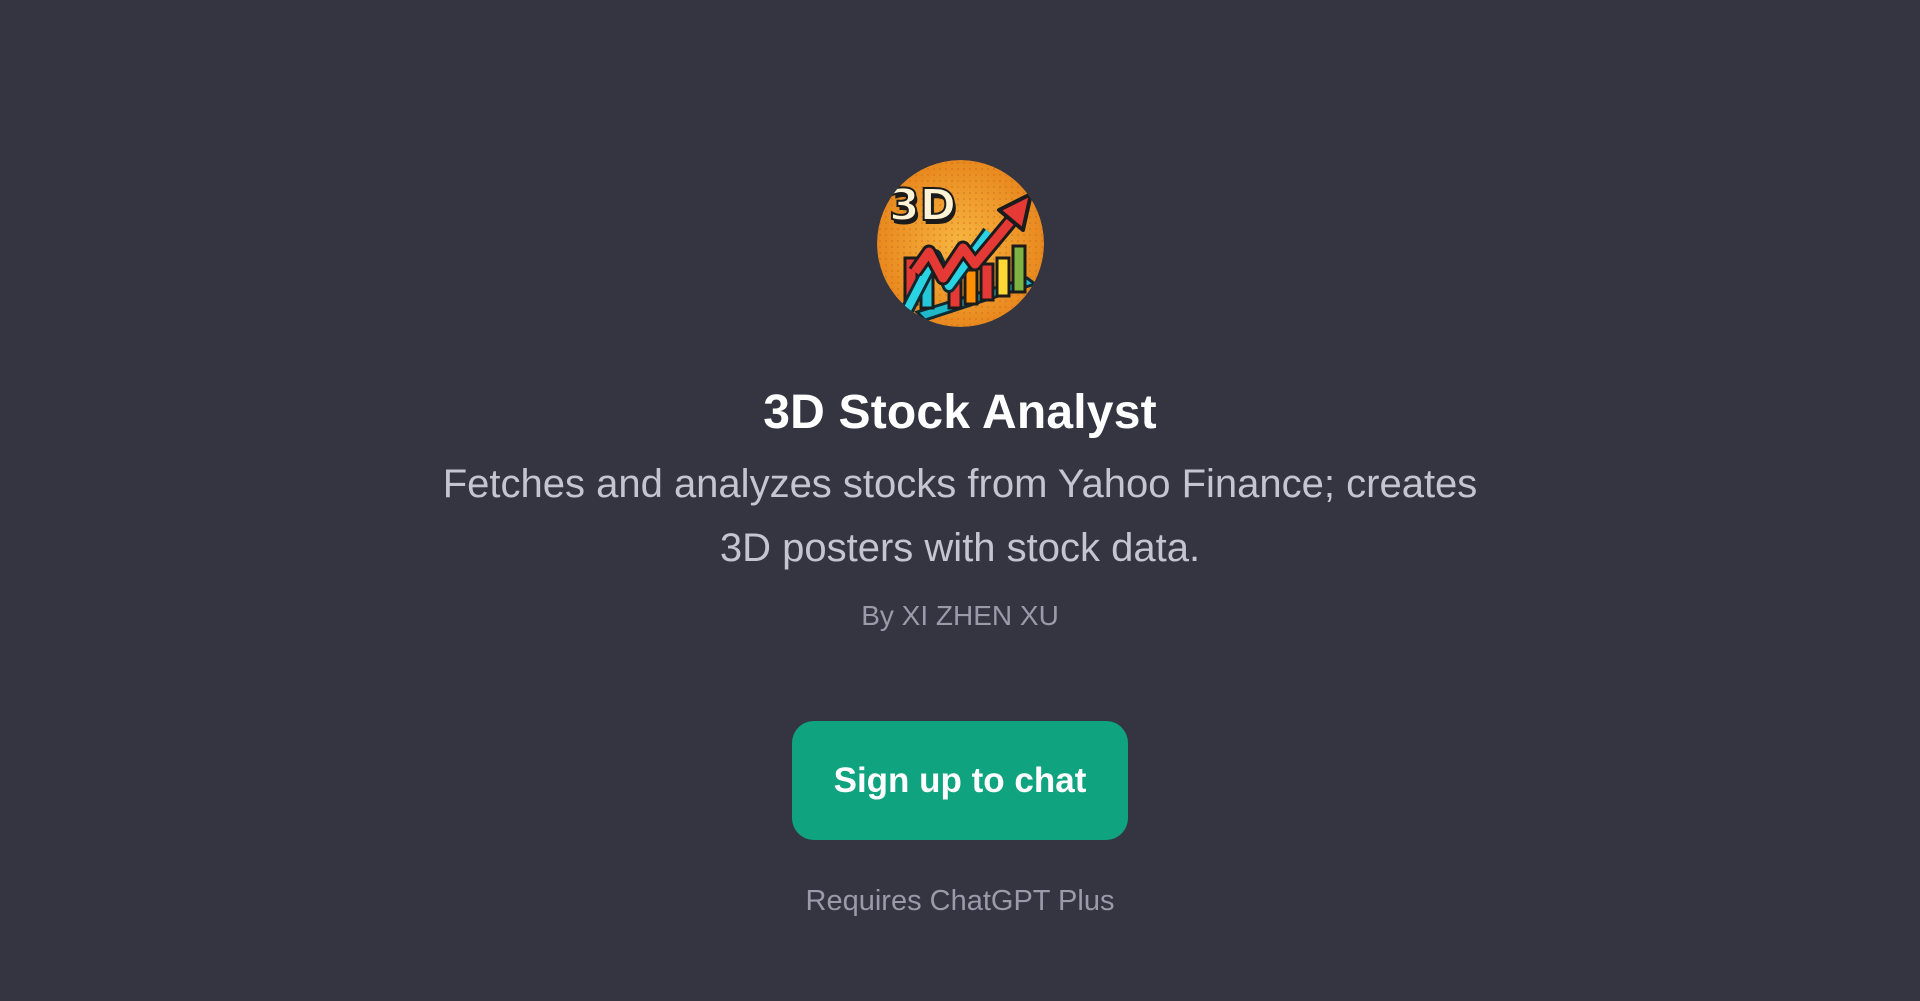  I want to click on sign-up-to-chat-button: Sign up to chat, so click(960, 780).